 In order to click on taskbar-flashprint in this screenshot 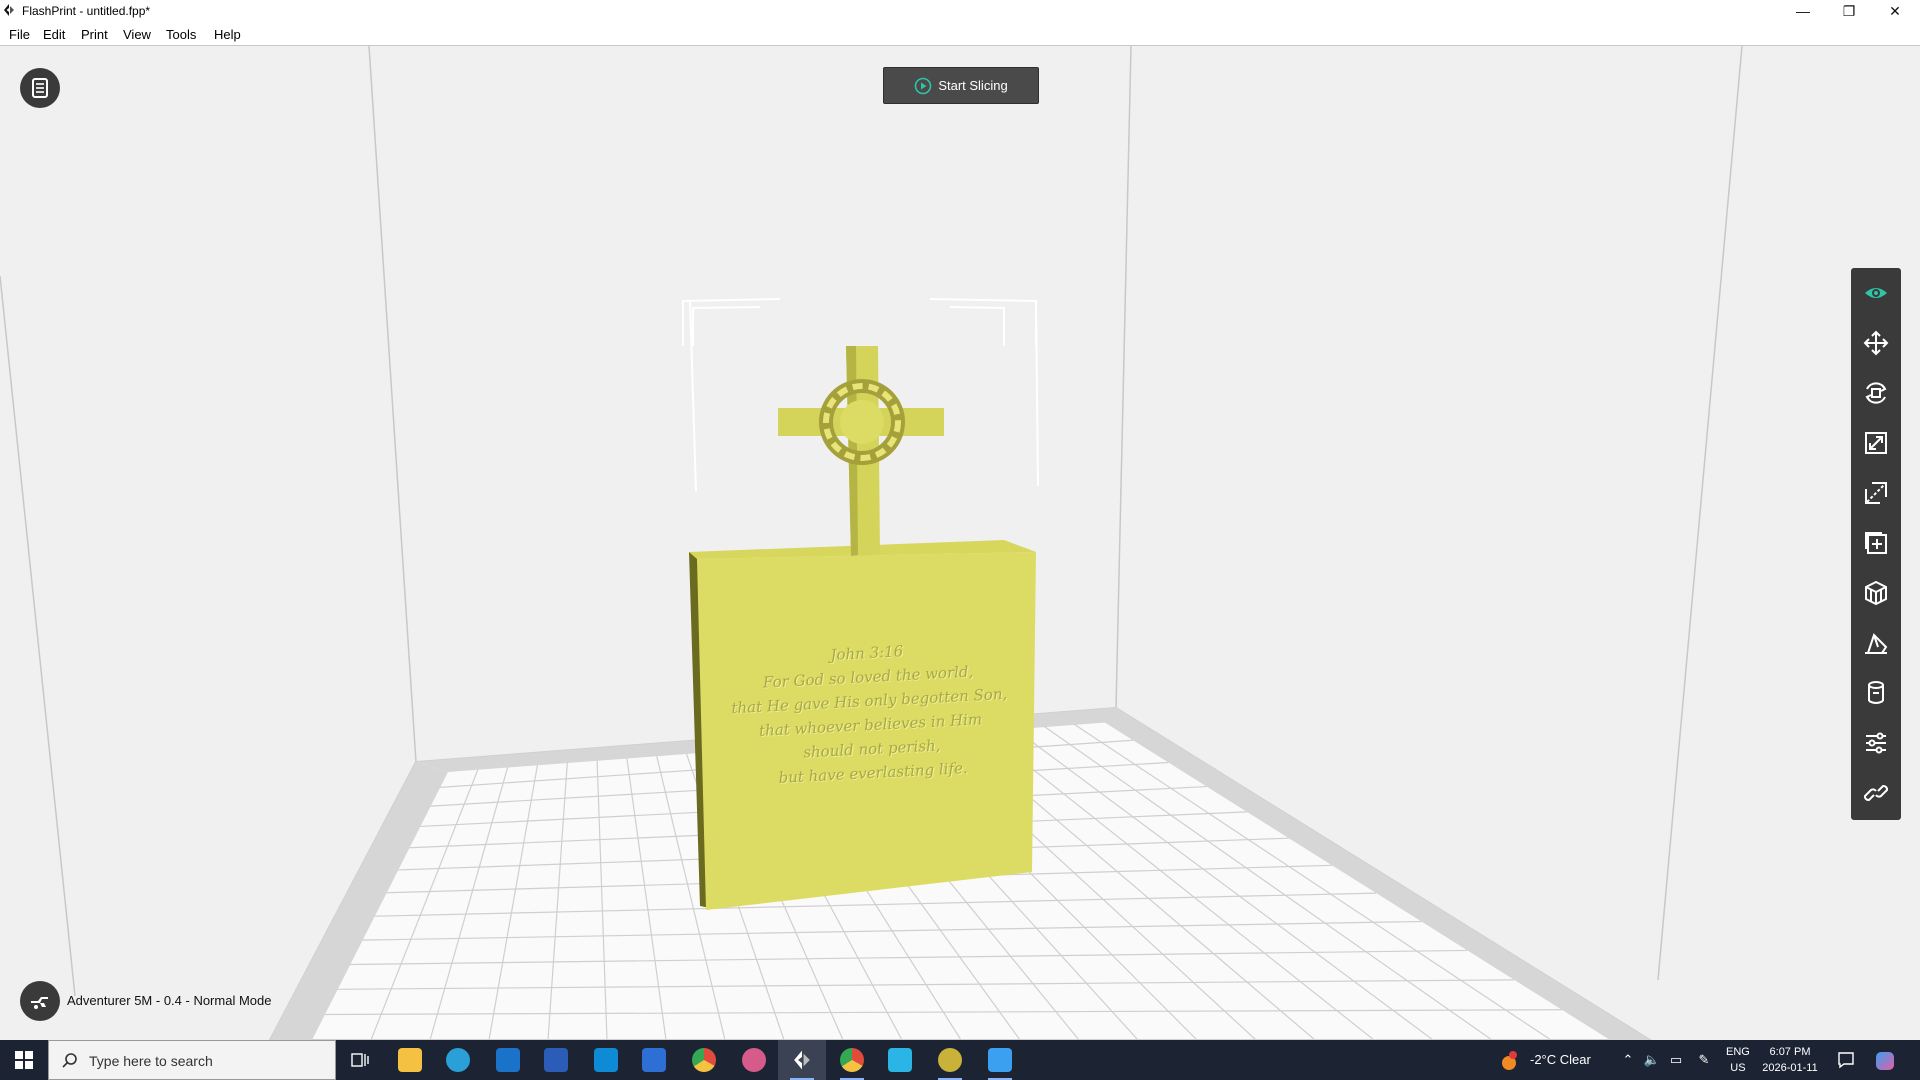, I will do `click(802, 1060)`.